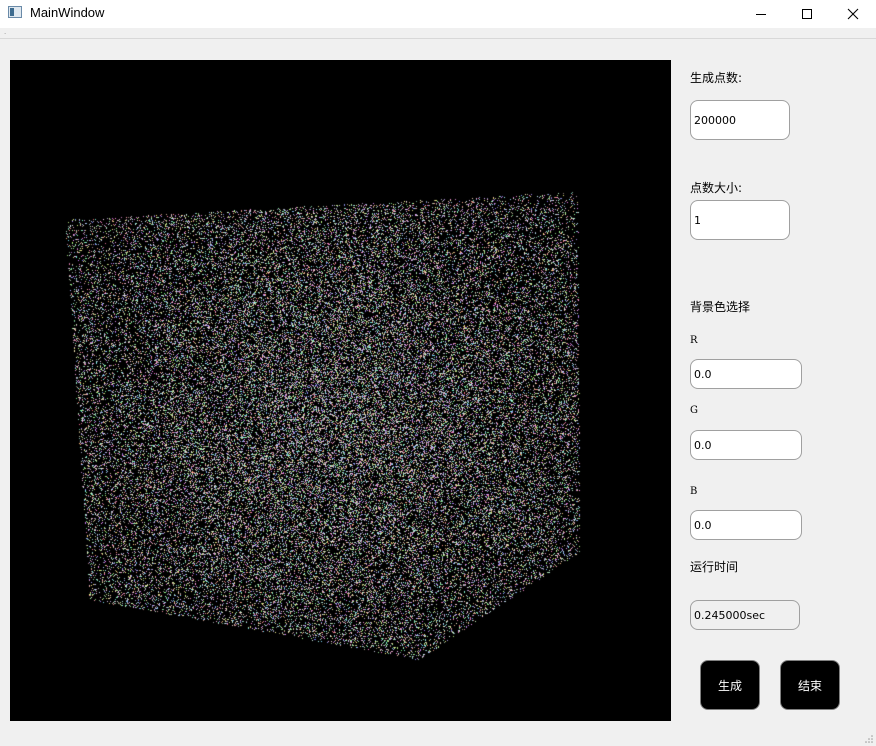 This screenshot has width=876, height=746. Describe the element at coordinates (5, 34) in the screenshot. I see `toolbar-grip-icon: ⋅` at that location.